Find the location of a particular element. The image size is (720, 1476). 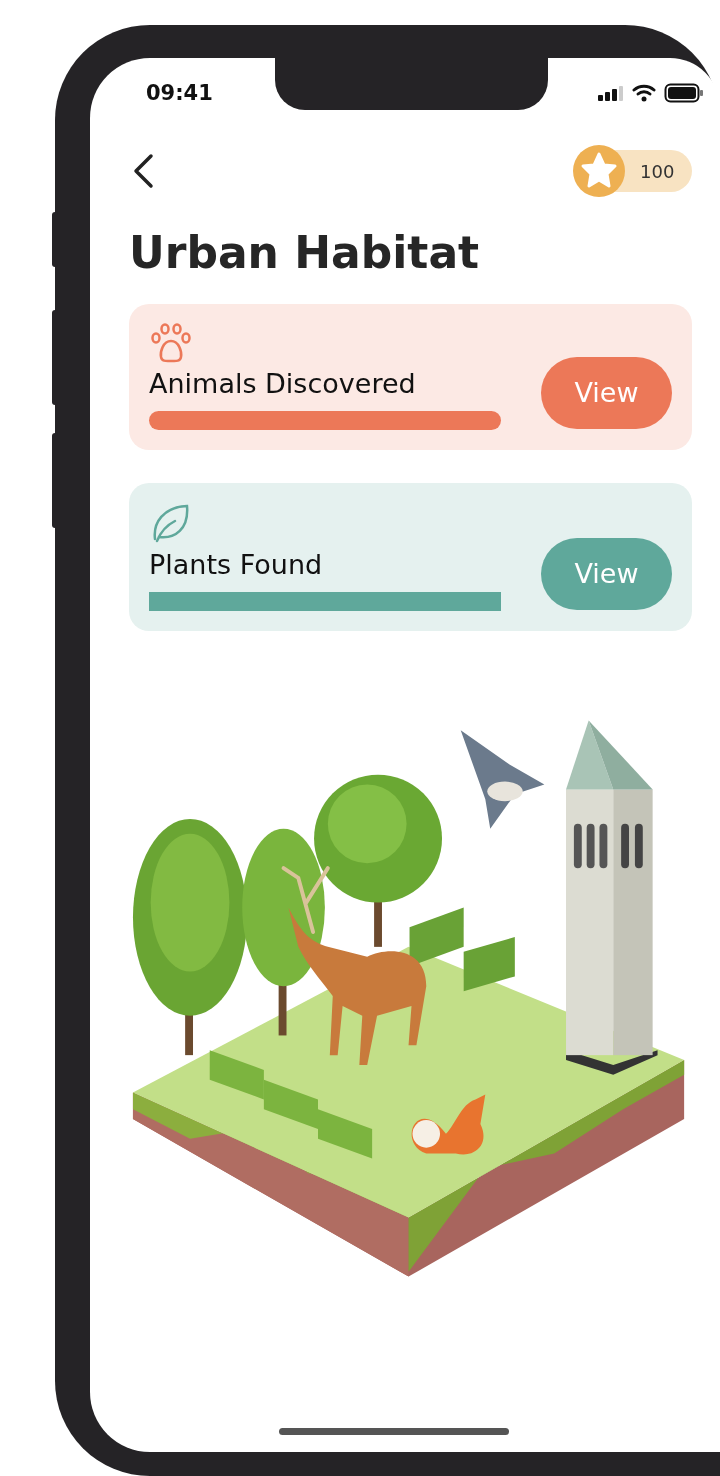

page-title: Urban Habitat is located at coordinates (305, 253).